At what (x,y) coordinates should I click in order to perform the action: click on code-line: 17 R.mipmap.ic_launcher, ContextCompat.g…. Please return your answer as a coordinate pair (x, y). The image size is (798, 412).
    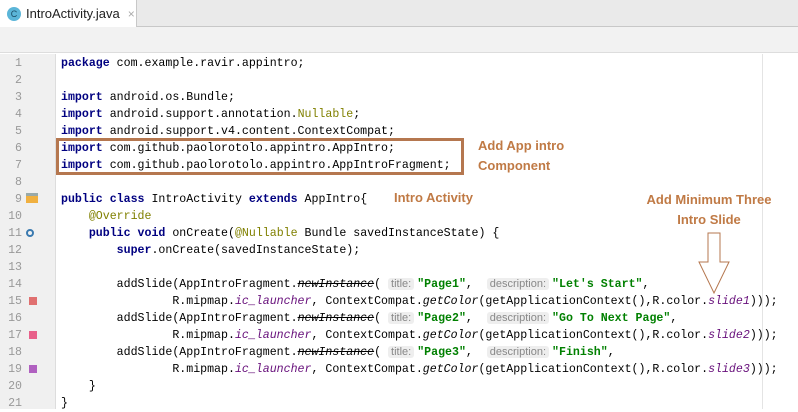
    Looking at the image, I should click on (399, 335).